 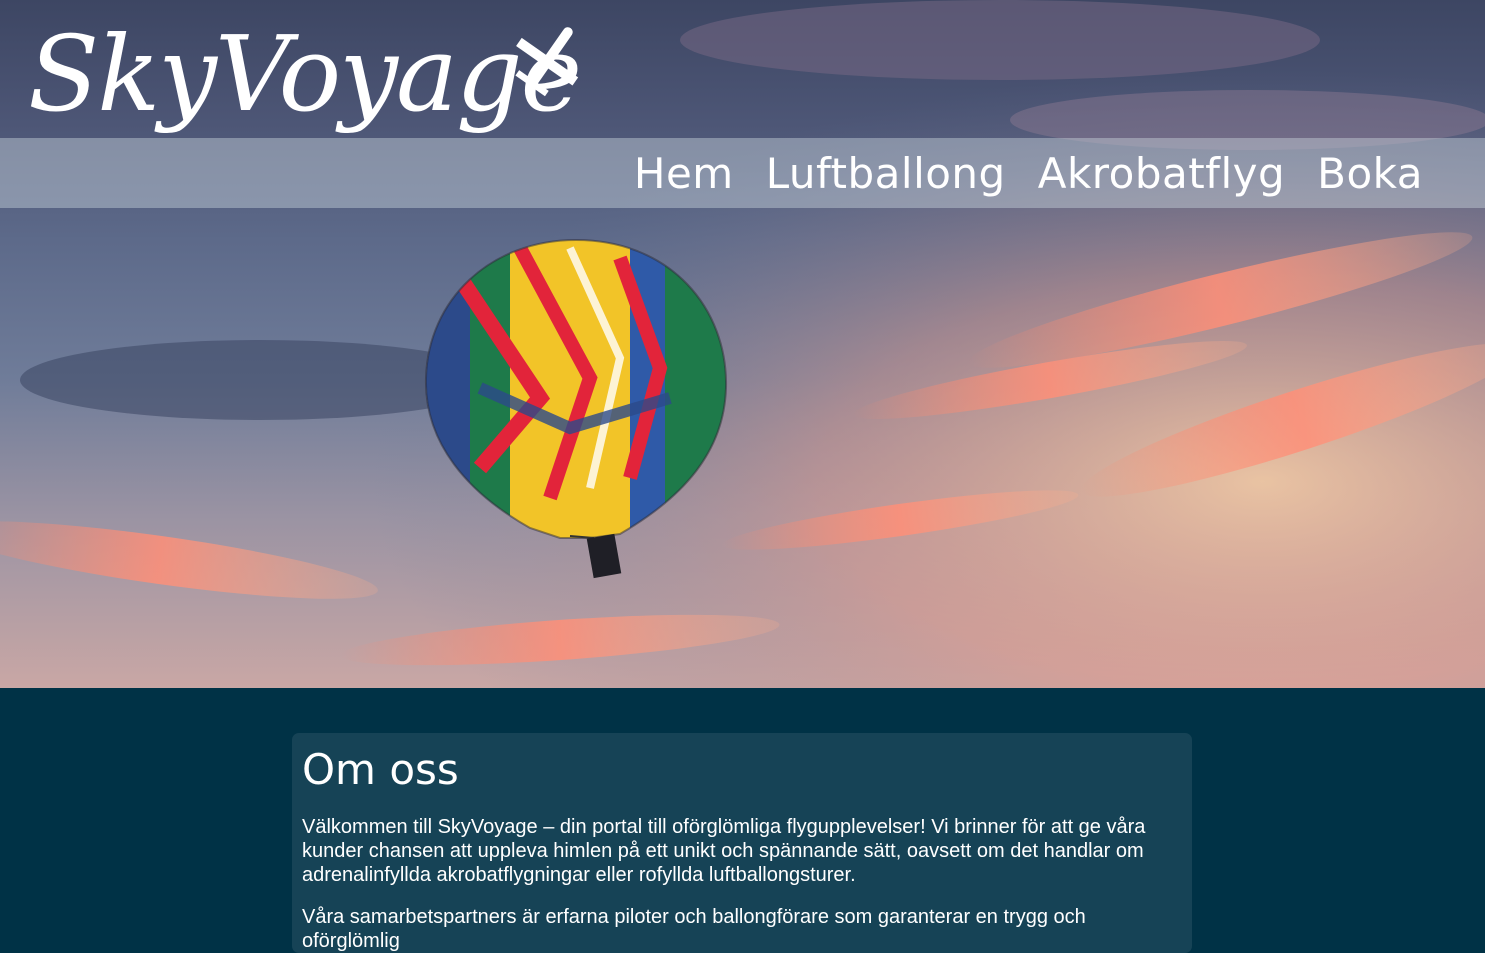 I want to click on logo-text: SkyVoyage, so click(x=305, y=74).